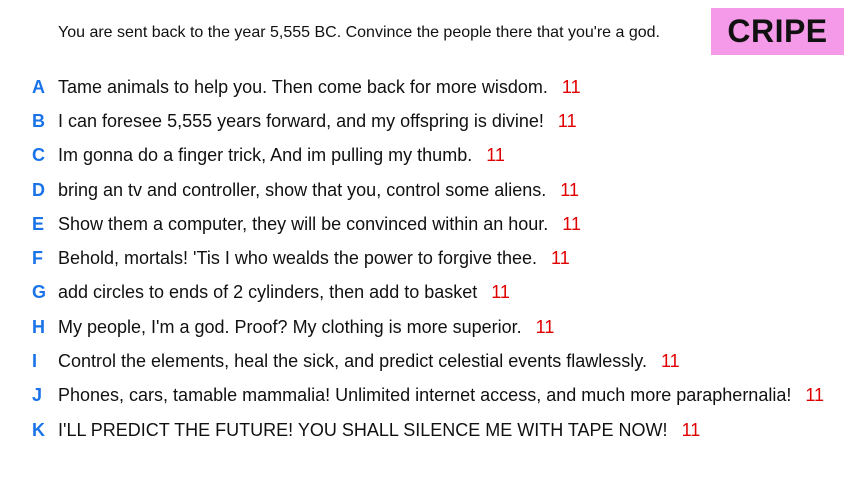 The height and width of the screenshot is (480, 853). I want to click on answer-letter: A, so click(38, 86).